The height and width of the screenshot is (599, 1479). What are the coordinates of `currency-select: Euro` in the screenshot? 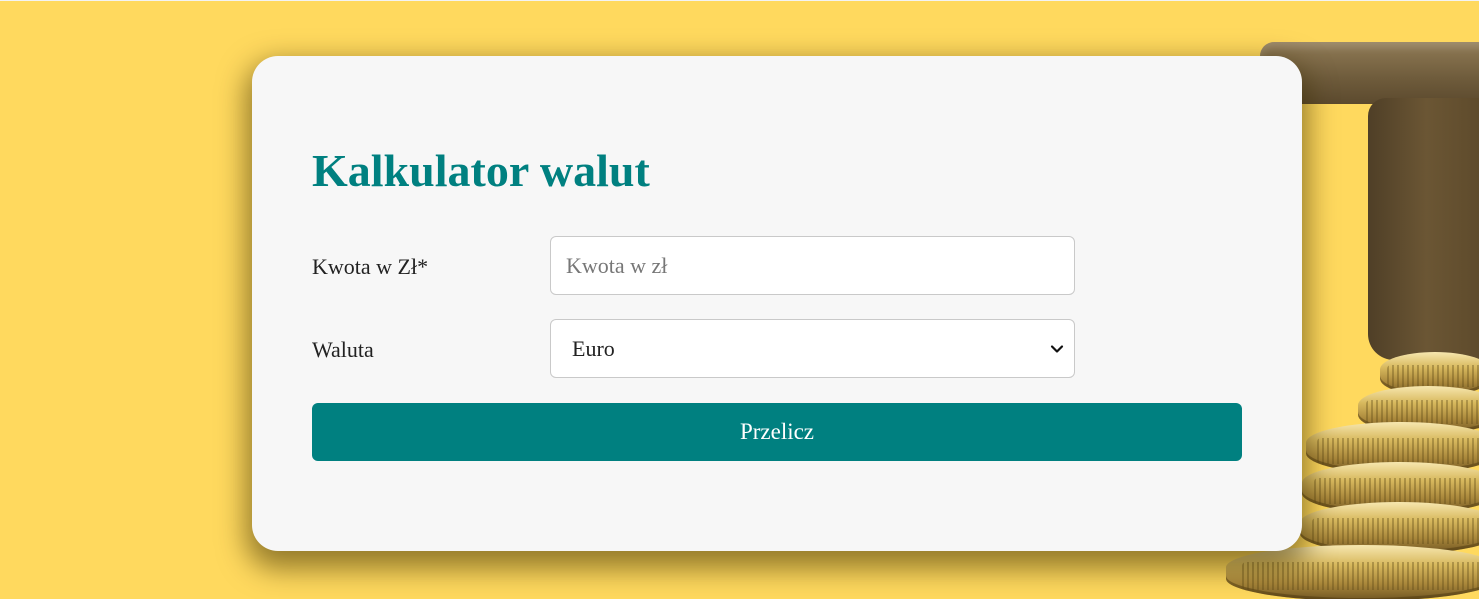 It's located at (812, 348).